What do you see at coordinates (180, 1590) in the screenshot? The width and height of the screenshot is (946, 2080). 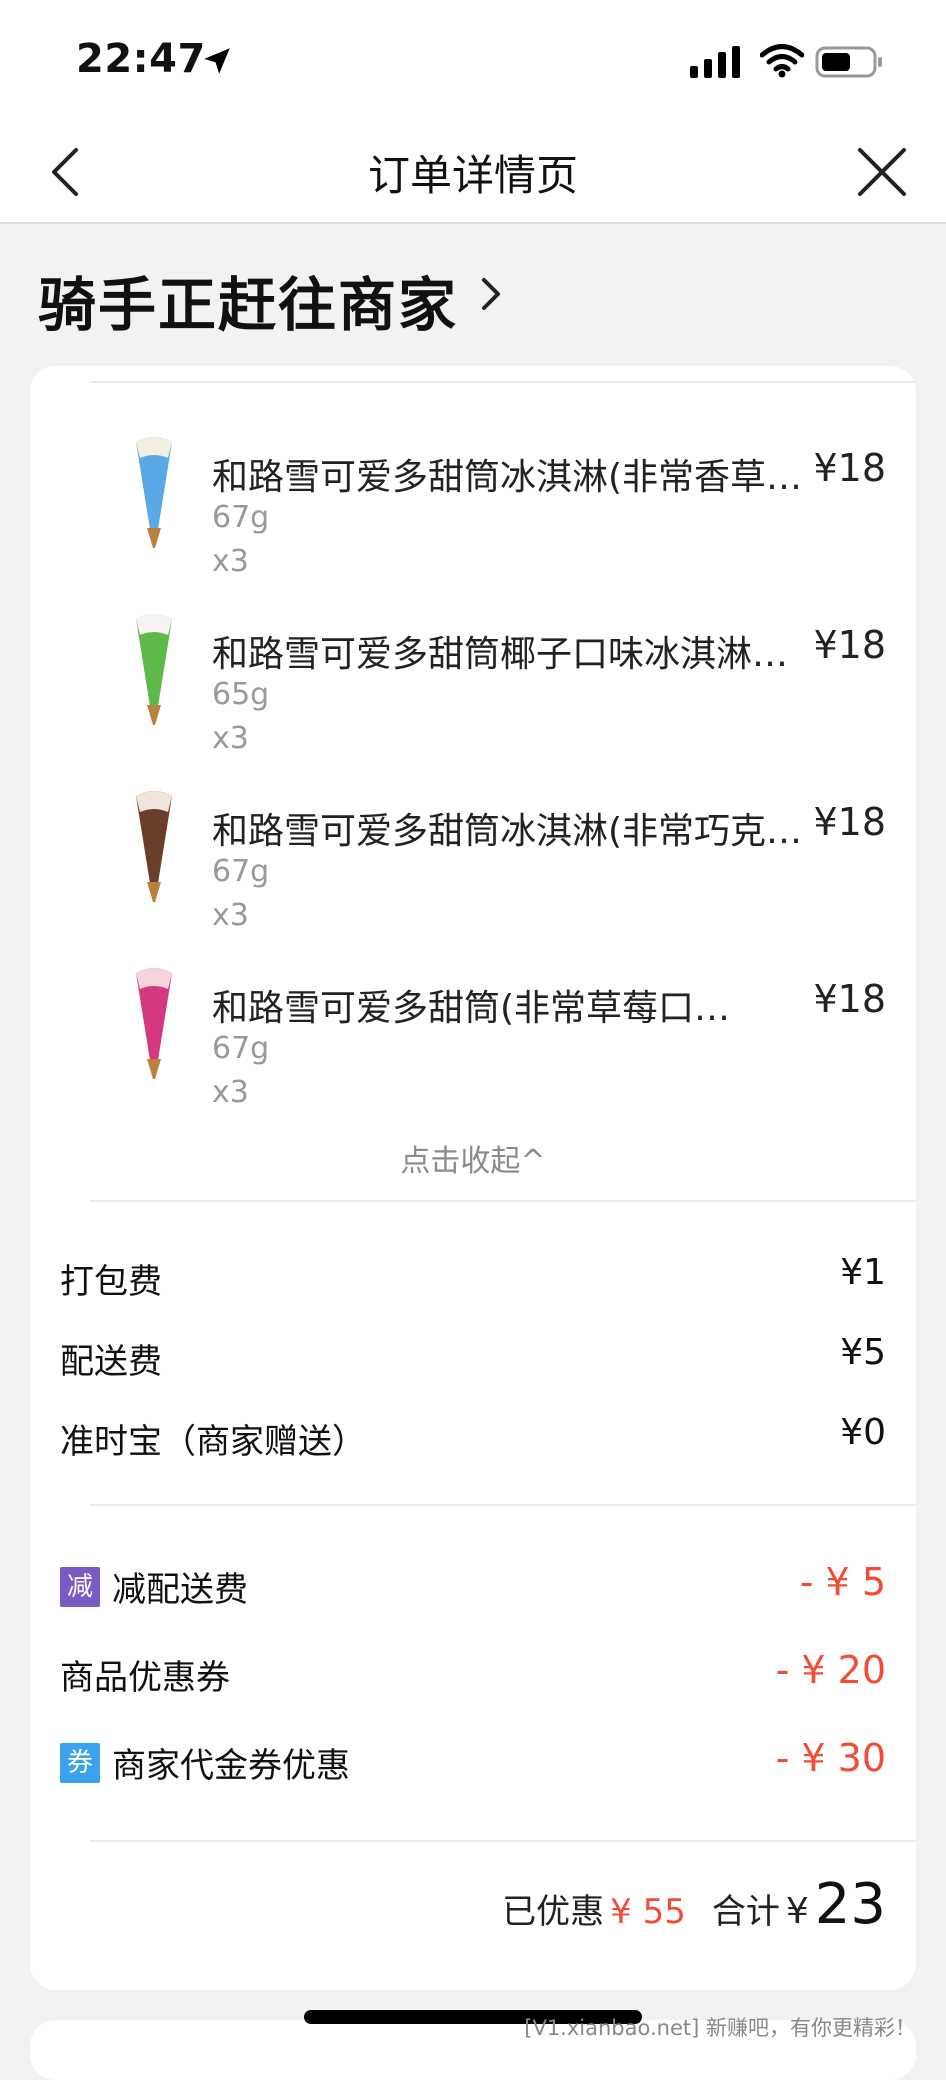 I see `discount-label: 减配送费` at bounding box center [180, 1590].